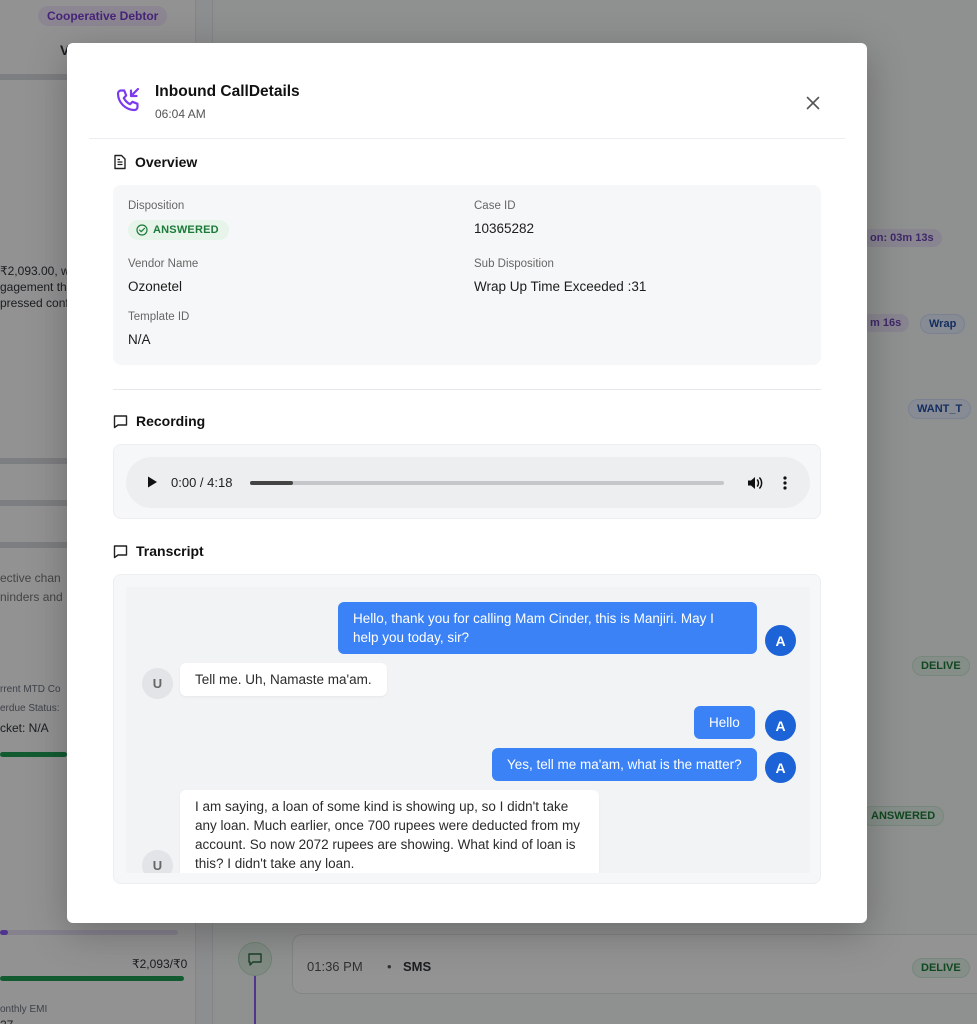 The height and width of the screenshot is (1024, 977). I want to click on recording-card: 0:00 / 4:18, so click(467, 481).